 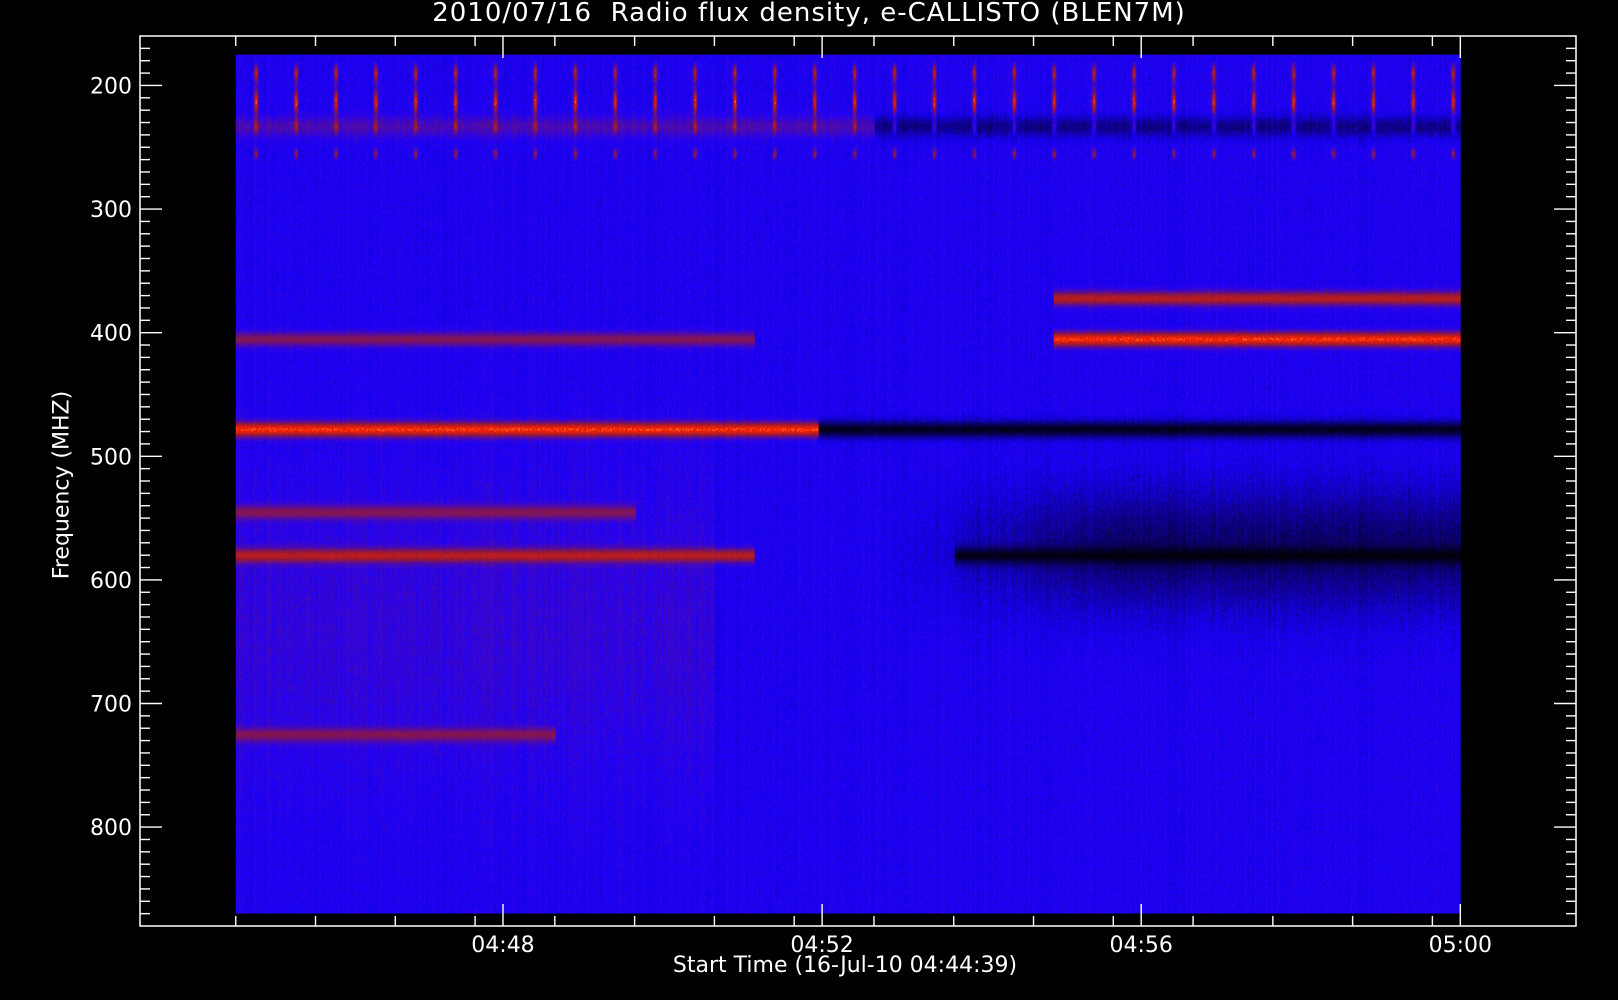 What do you see at coordinates (111, 334) in the screenshot?
I see `y-tick-label: 400` at bounding box center [111, 334].